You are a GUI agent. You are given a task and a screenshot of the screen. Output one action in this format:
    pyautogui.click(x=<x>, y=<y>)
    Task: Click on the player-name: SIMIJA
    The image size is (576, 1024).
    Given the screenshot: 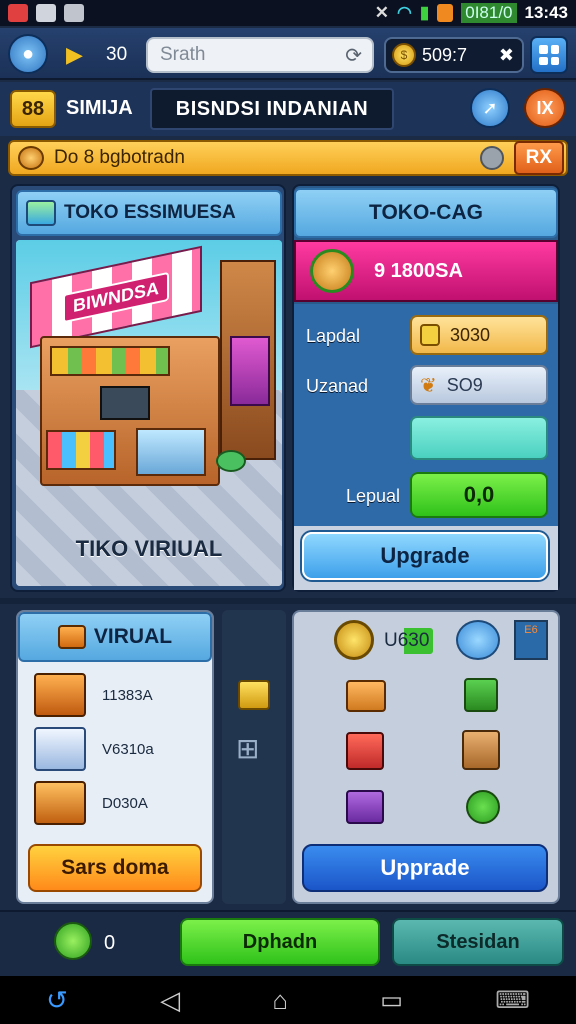 What is the action you would take?
    pyautogui.click(x=99, y=108)
    